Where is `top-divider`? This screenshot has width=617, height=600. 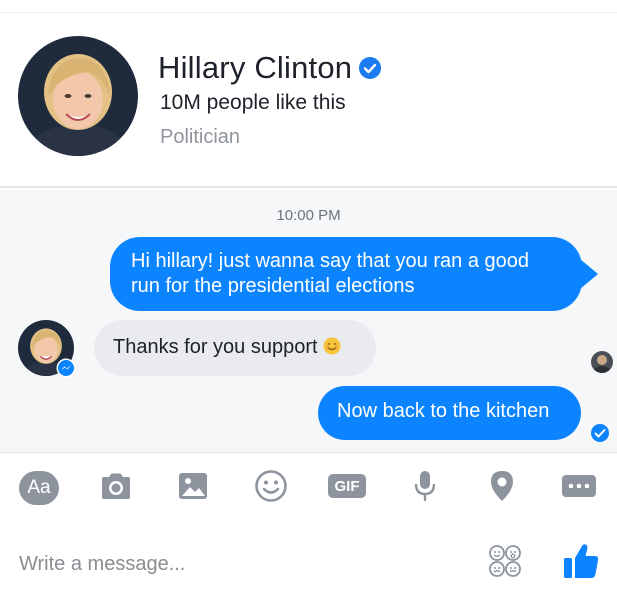
top-divider is located at coordinates (308, 12).